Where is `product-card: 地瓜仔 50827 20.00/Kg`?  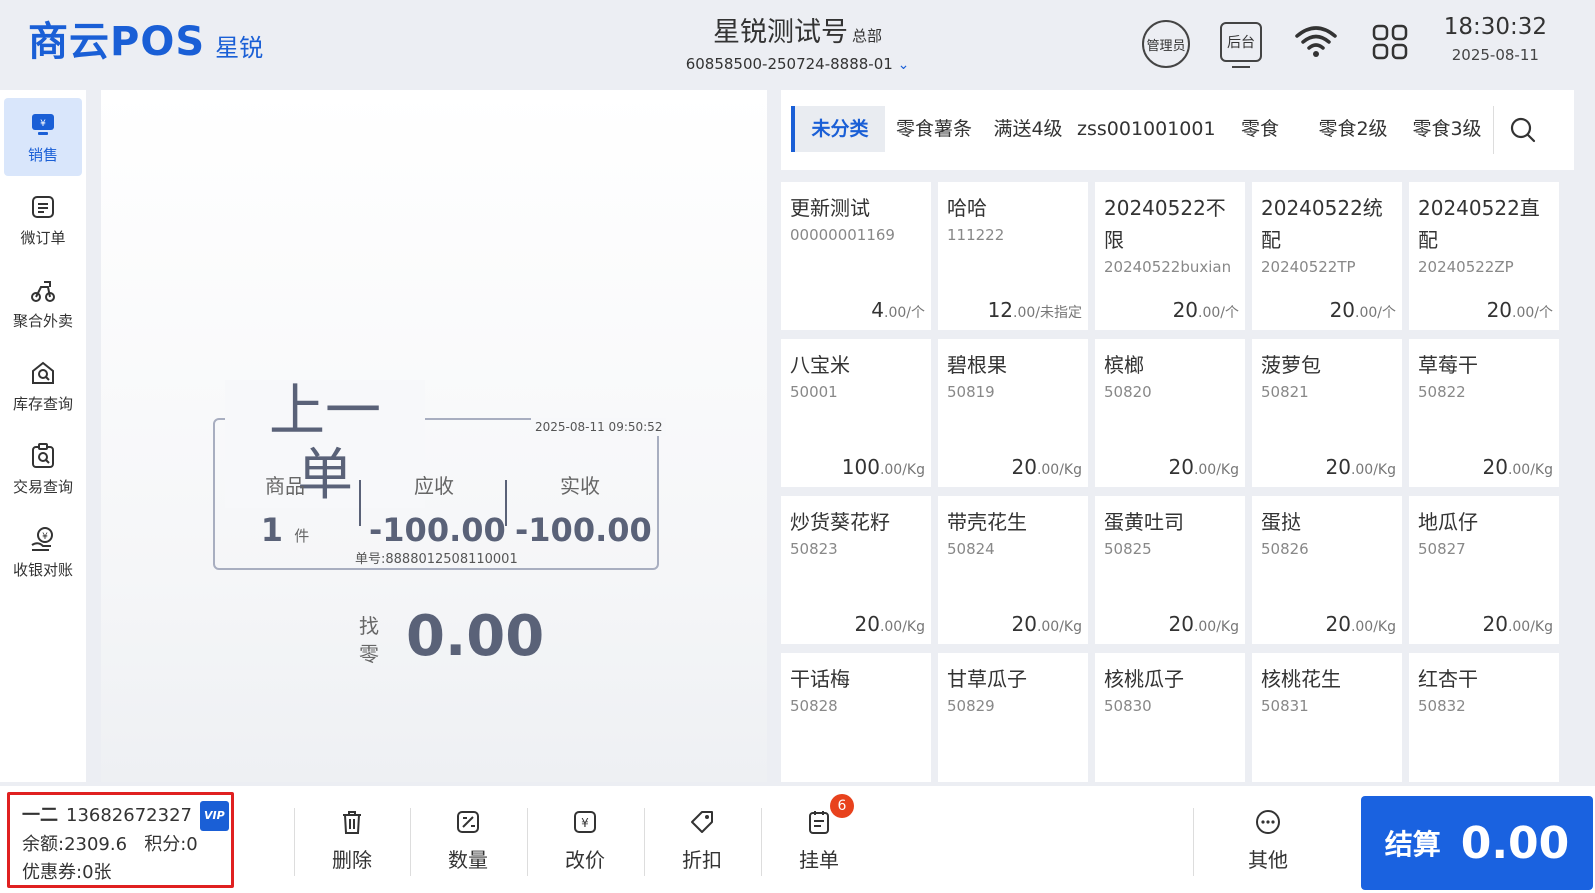 product-card: 地瓜仔 50827 20.00/Kg is located at coordinates (1484, 570).